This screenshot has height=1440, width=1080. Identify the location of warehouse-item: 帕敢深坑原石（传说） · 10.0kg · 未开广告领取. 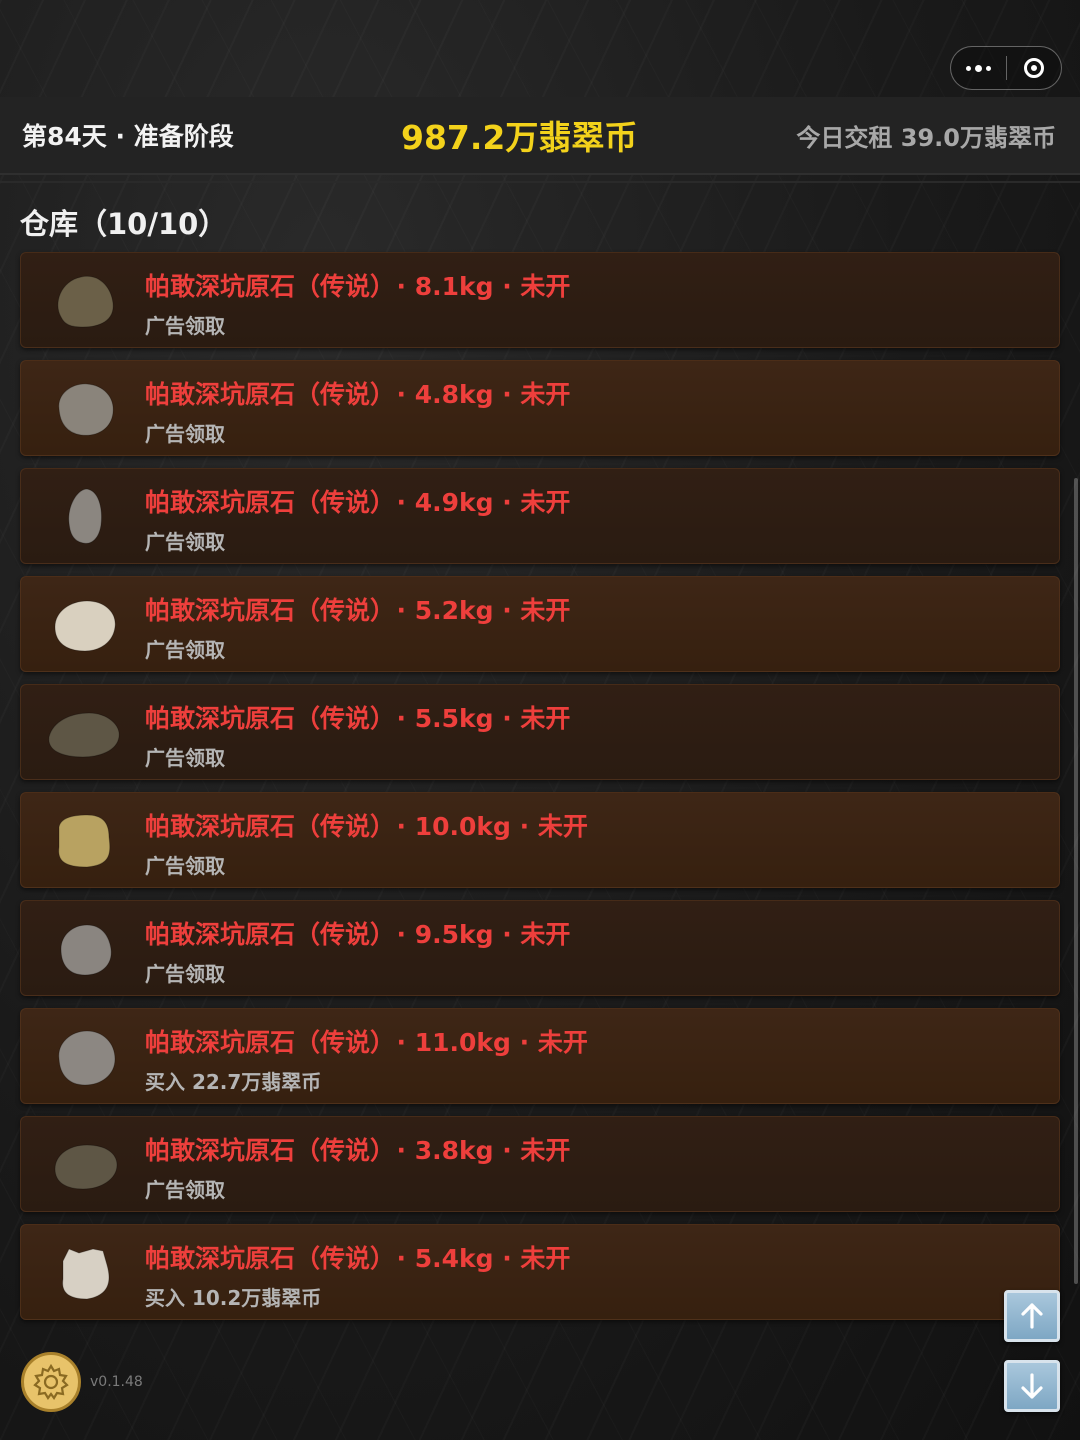
(540, 840).